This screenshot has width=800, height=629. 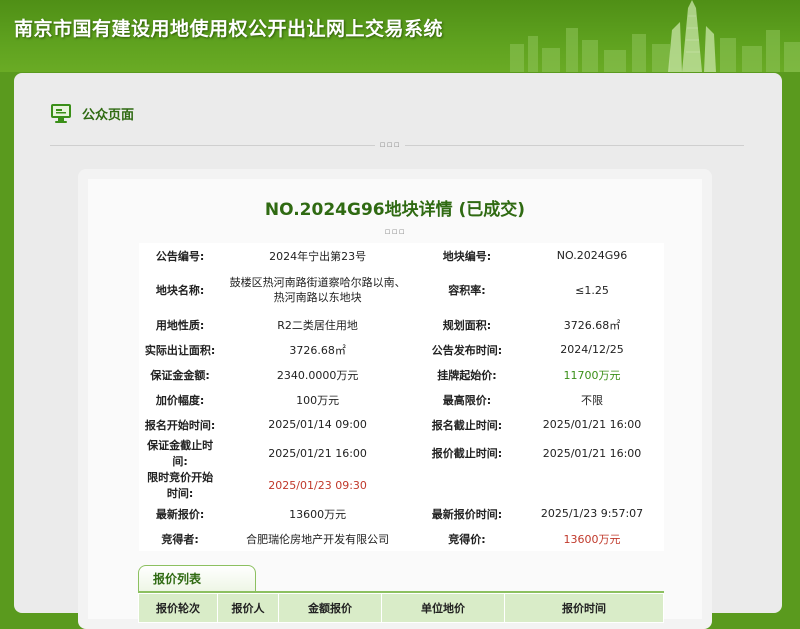 What do you see at coordinates (180, 256) in the screenshot?
I see `info-label: 公告编号:` at bounding box center [180, 256].